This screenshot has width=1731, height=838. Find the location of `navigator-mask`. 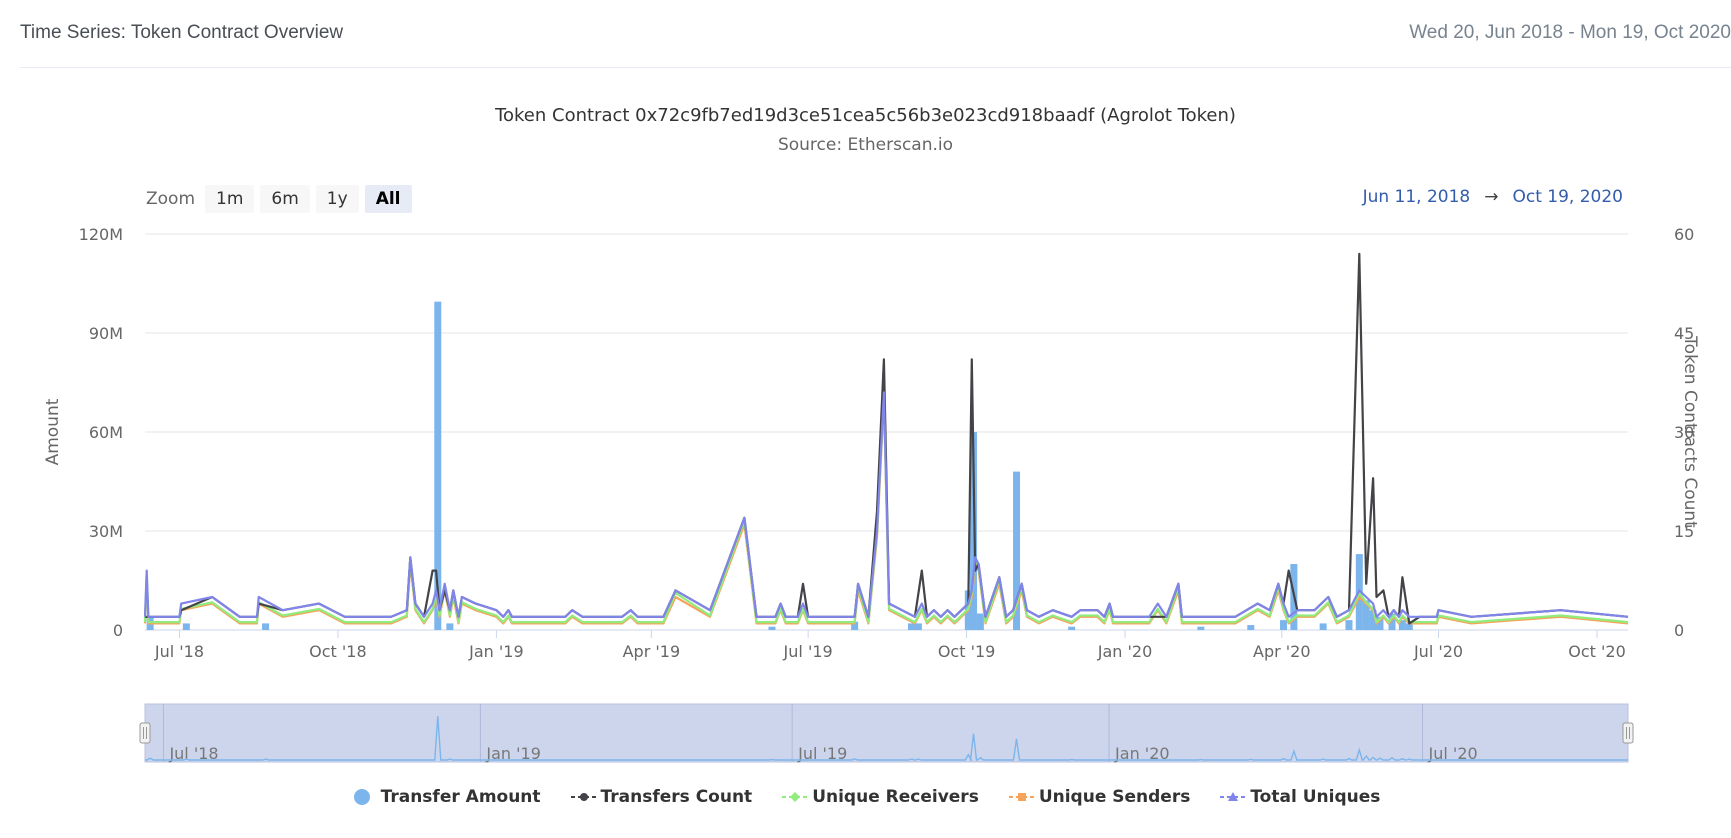

navigator-mask is located at coordinates (886, 733).